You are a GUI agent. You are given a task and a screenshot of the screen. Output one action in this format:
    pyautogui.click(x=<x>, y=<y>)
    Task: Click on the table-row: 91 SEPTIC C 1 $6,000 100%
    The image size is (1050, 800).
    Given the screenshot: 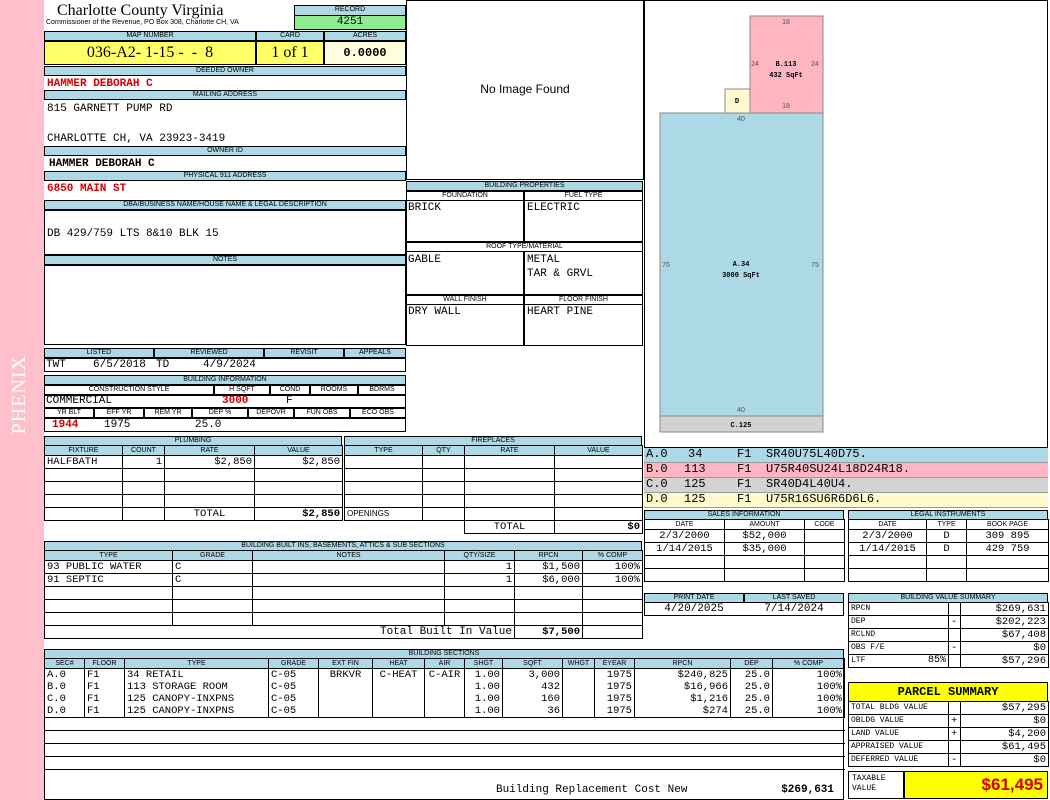 What is the action you would take?
    pyautogui.click(x=343, y=580)
    